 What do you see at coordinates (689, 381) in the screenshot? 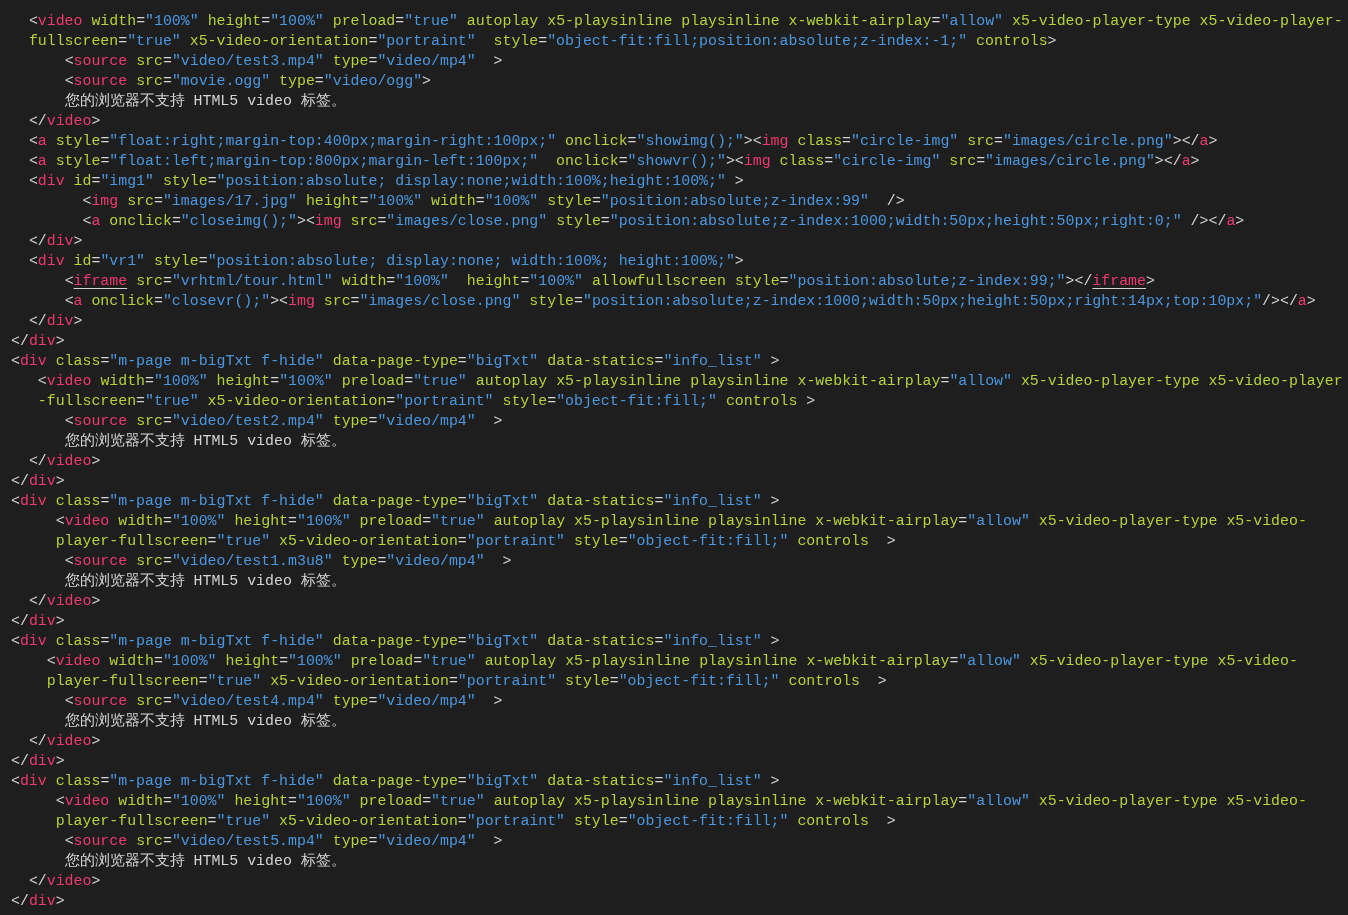
I see `code-line: <video width="100%" height="100%" preload="true" autoplay x5-playsinline playsinline x-webkit-airplay="allow" x5-video-player-type x5-video-player` at bounding box center [689, 381].